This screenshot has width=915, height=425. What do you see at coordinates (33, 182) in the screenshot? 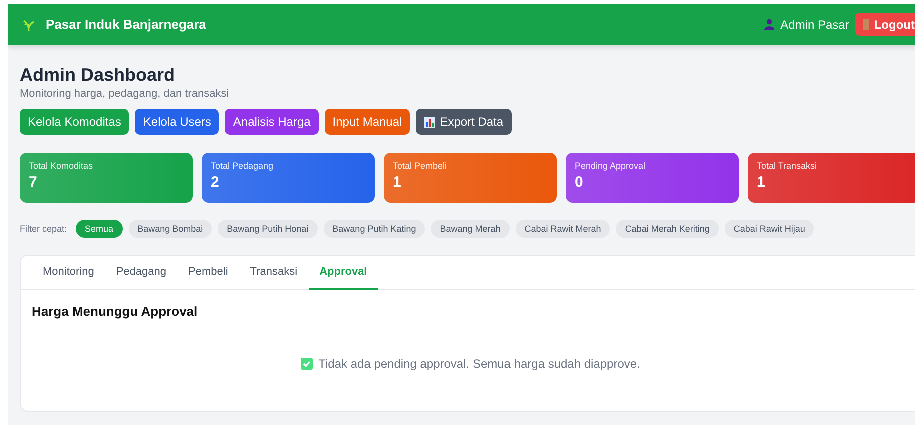
I see `stat-value: 7` at bounding box center [33, 182].